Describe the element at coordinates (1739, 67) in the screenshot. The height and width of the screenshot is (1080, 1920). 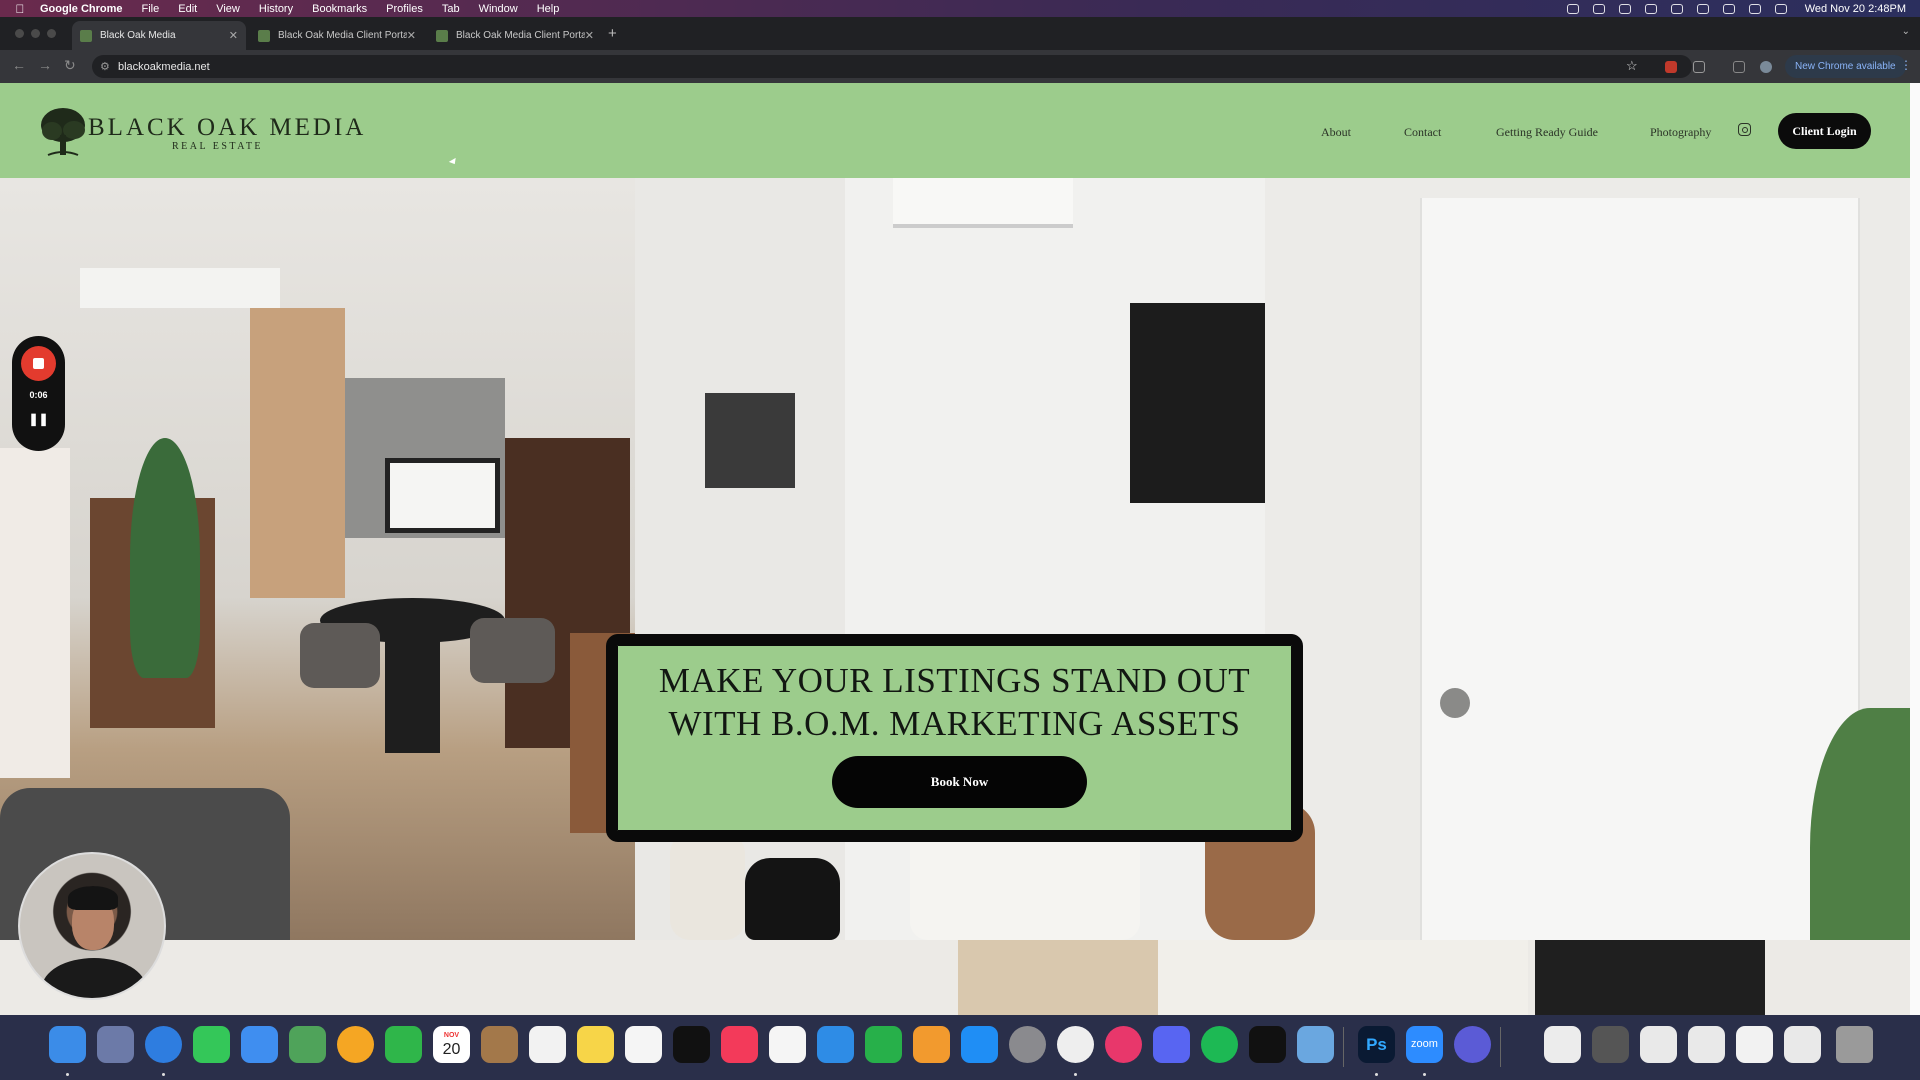
I see `download-icon` at that location.